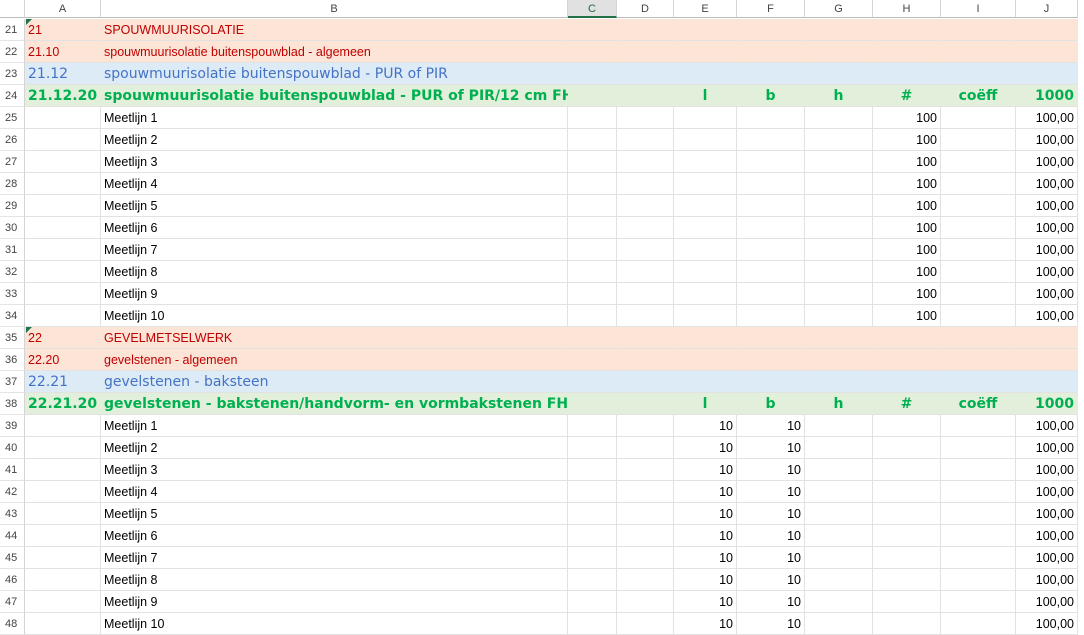  What do you see at coordinates (771, 448) in the screenshot?
I see `cell-f40: 10` at bounding box center [771, 448].